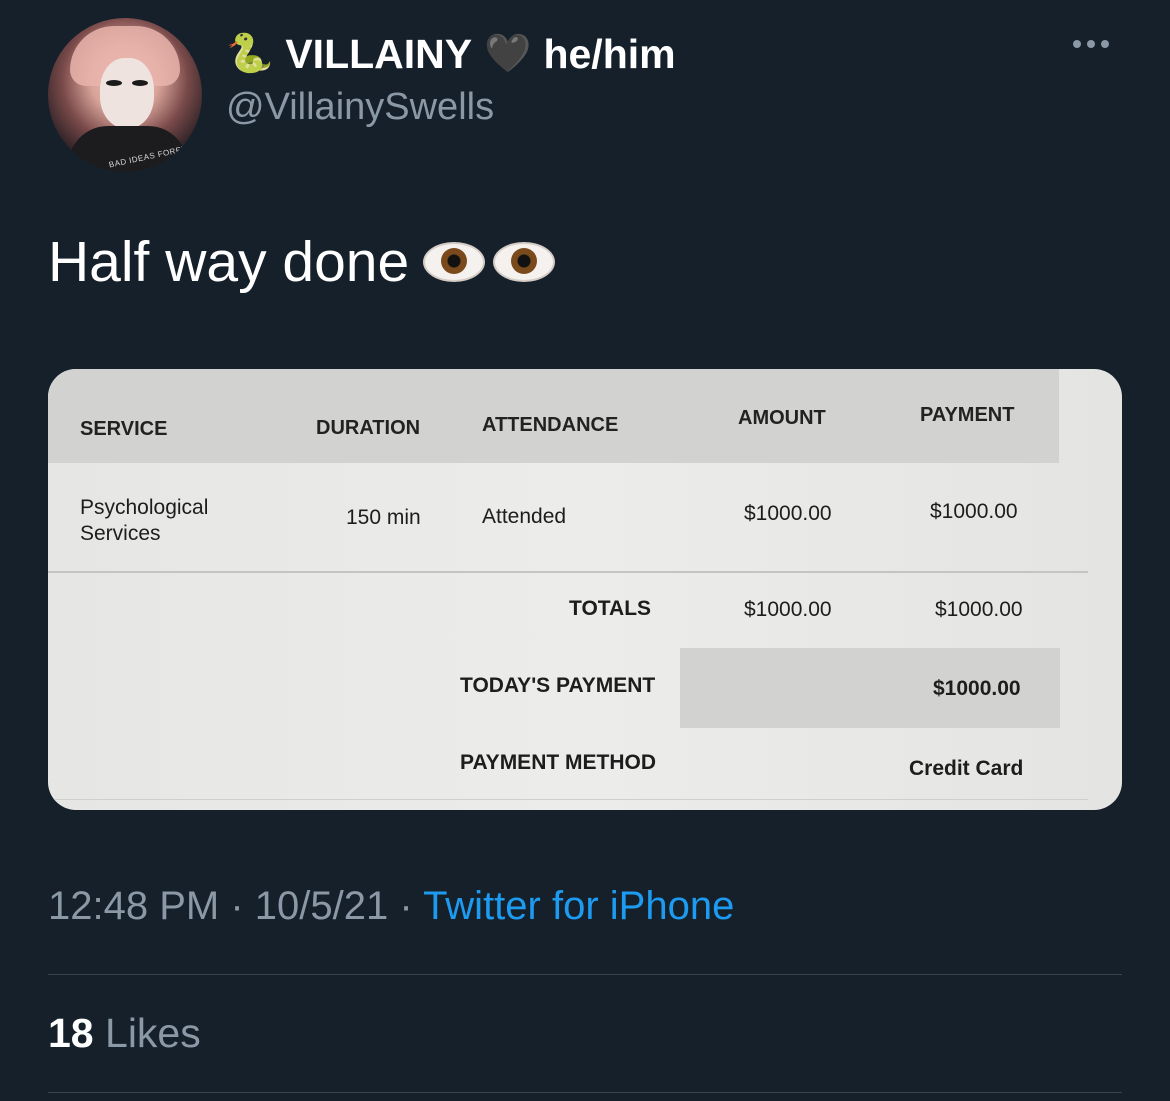 This screenshot has width=1170, height=1101. Describe the element at coordinates (966, 768) in the screenshot. I see `payment-method-value: Credit Card` at that location.